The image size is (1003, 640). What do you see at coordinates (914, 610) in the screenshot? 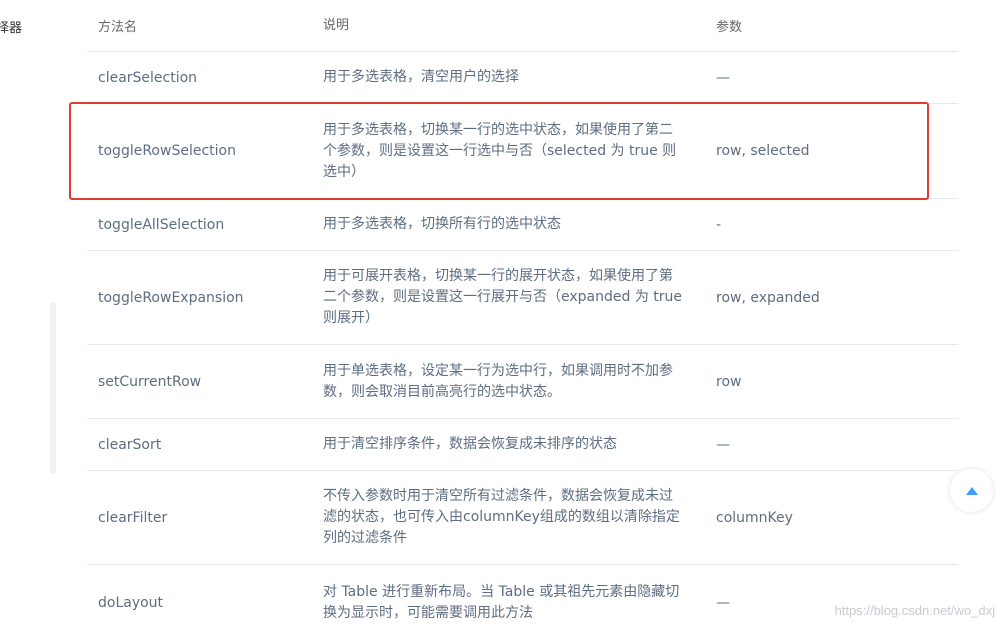
I see `watermark: https://blog.csdn.net/wo_dxj` at bounding box center [914, 610].